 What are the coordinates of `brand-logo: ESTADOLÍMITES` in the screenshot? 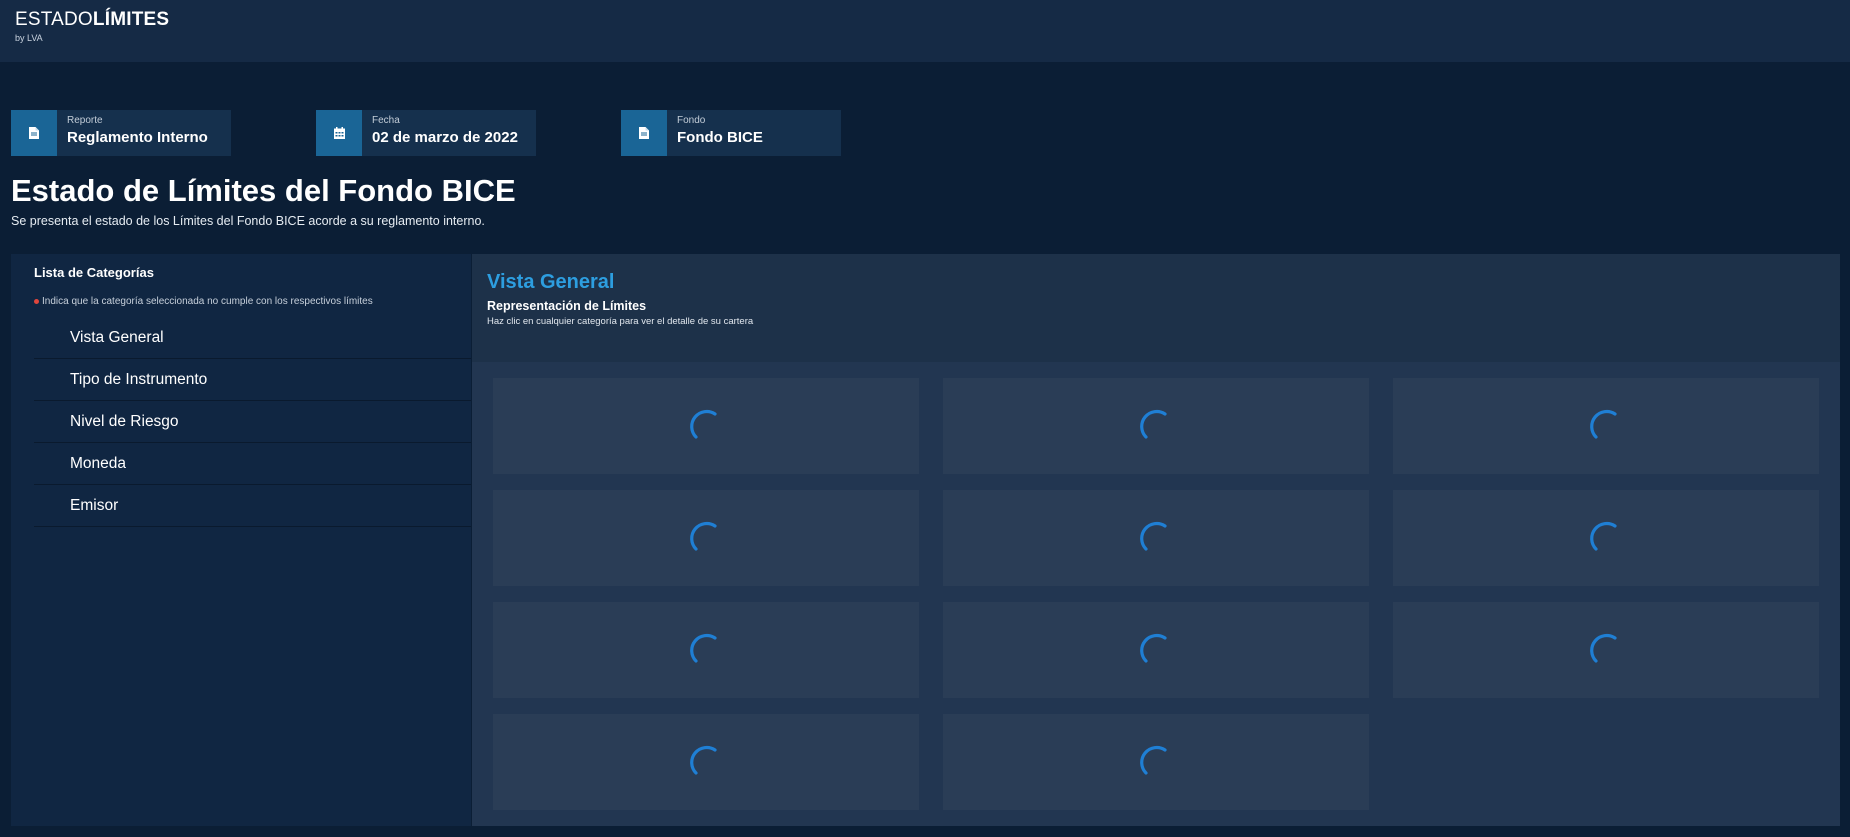 It's located at (92, 20).